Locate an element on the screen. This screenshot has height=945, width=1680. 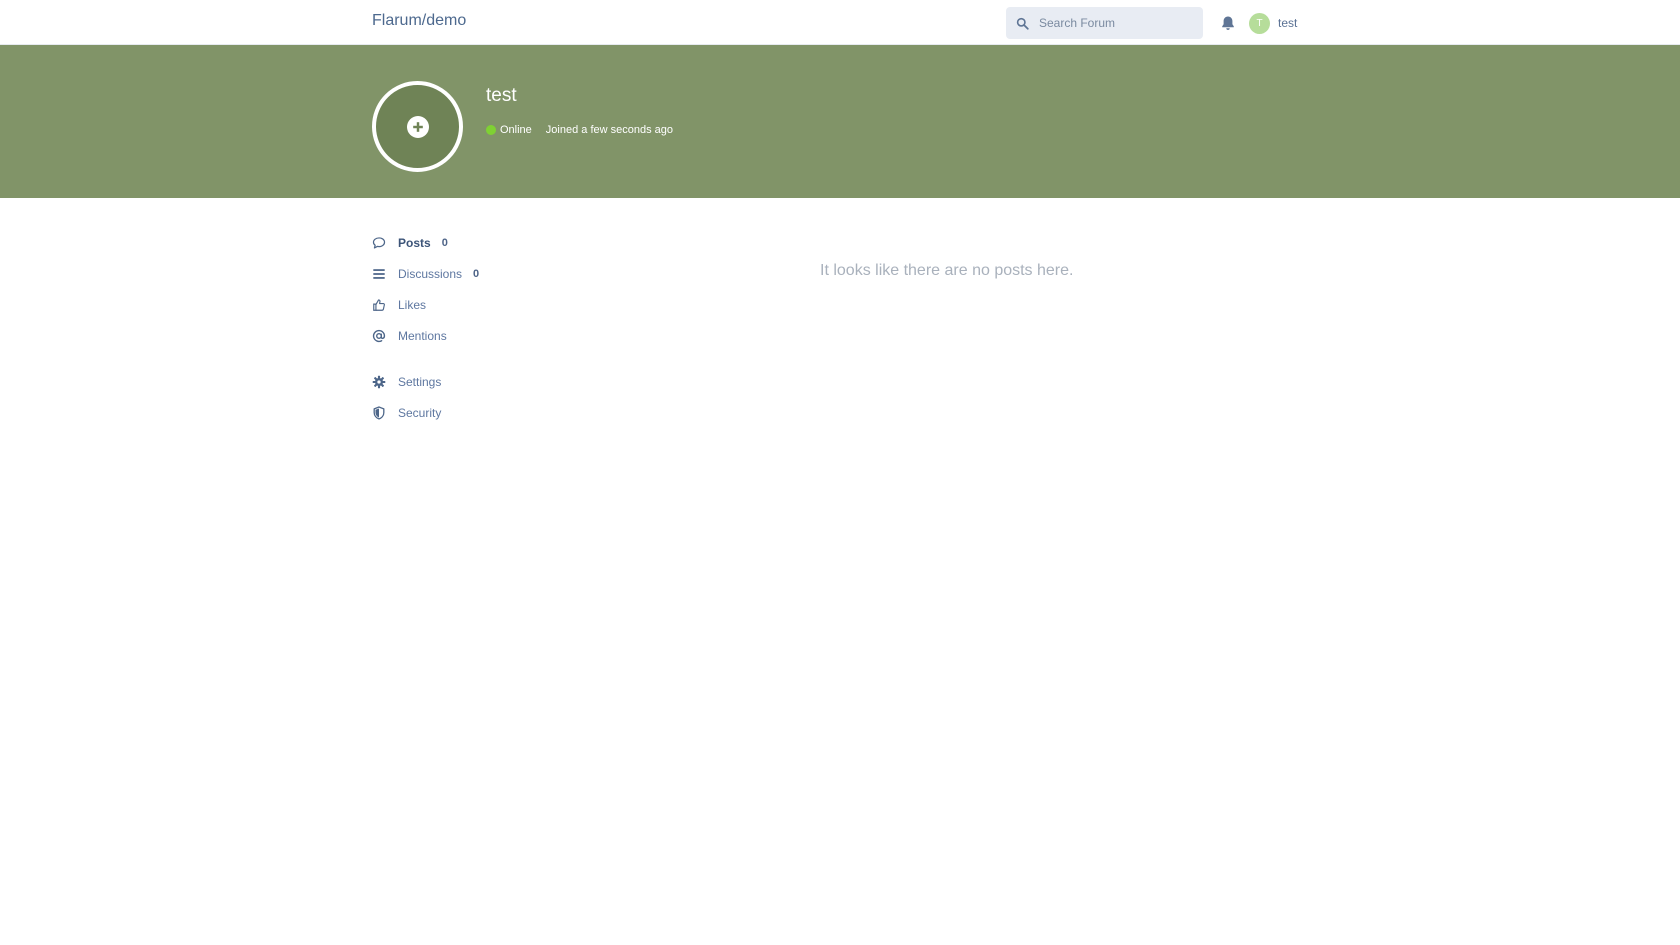
nav-item-mentions: Mentions is located at coordinates (472, 335).